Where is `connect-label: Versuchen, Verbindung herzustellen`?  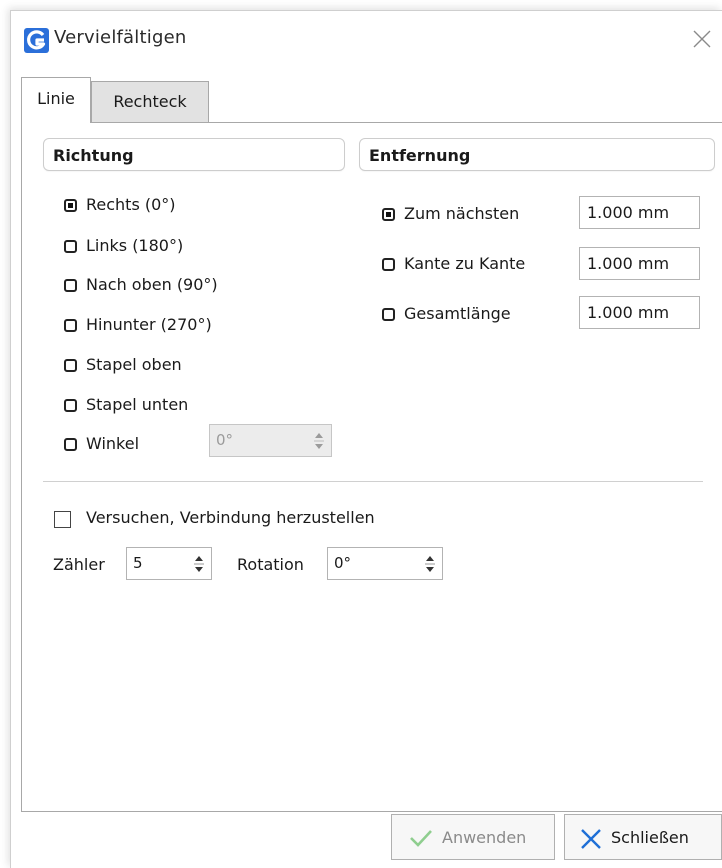
connect-label: Versuchen, Verbindung herzustellen is located at coordinates (230, 517).